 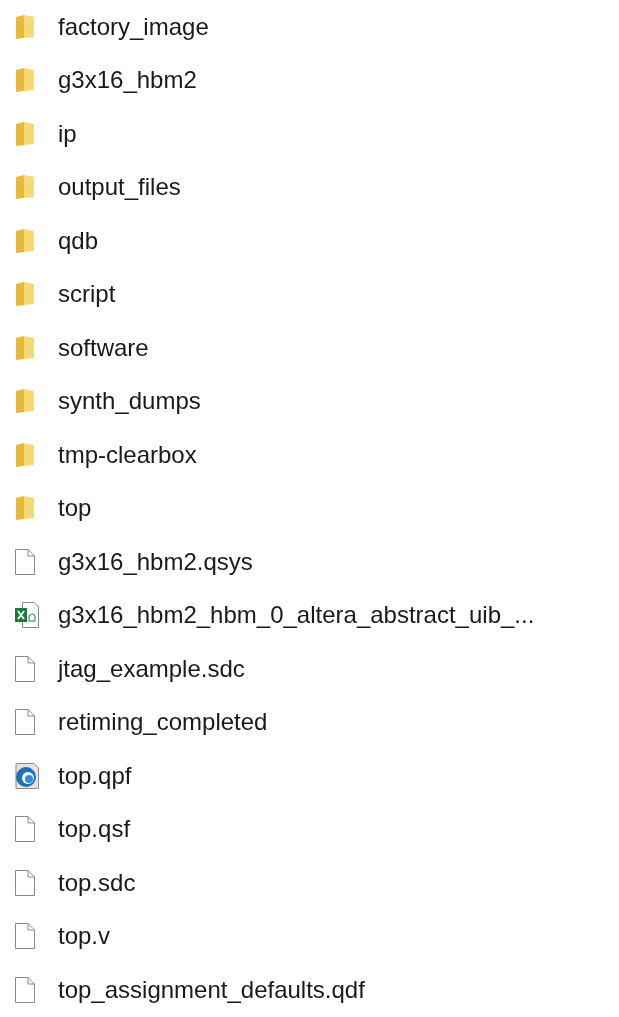 I want to click on file-name: software, so click(x=103, y=347).